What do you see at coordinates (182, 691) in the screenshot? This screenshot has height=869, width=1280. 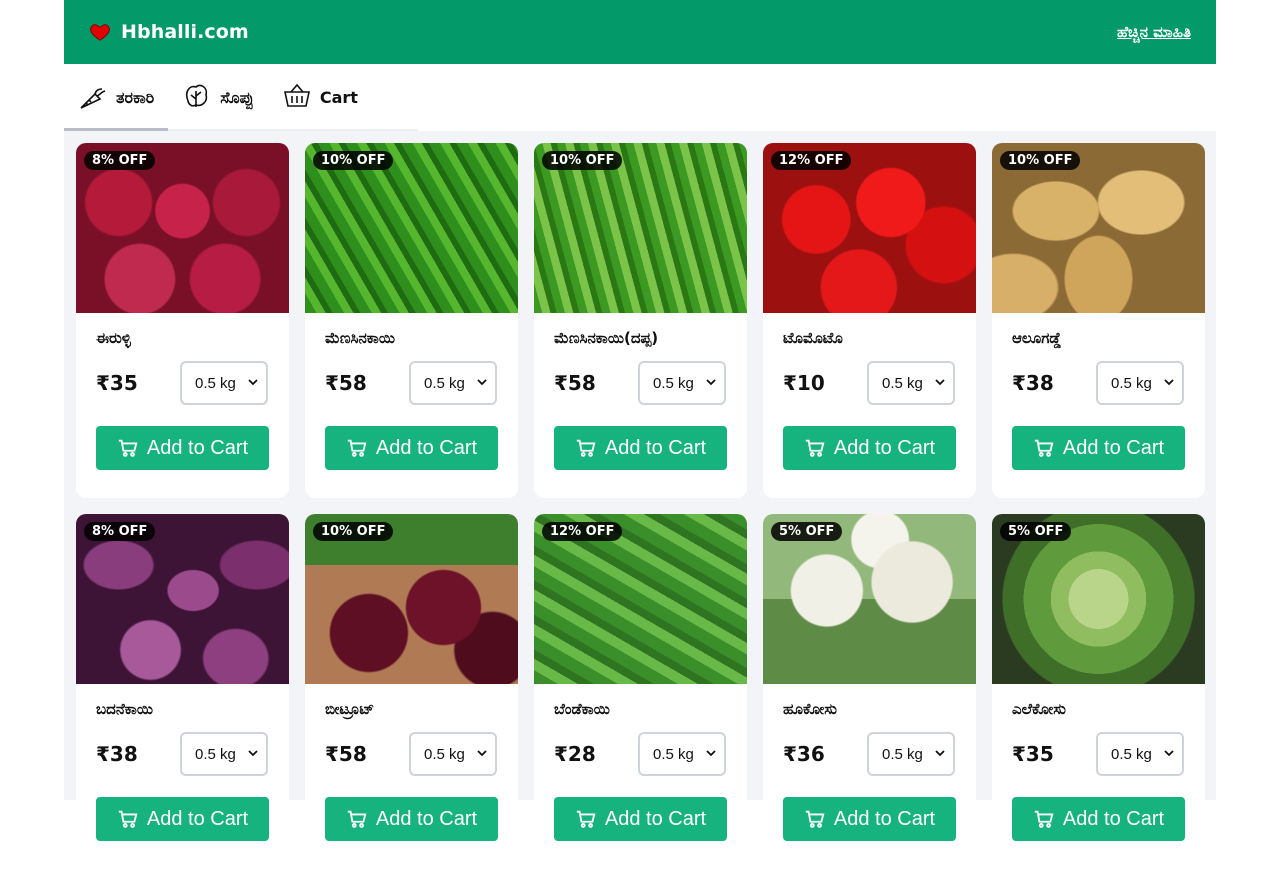 I see `product-card: 8% OFF ಬದನೆಕಾಯಿ ₹38 0.5 kg Add to Cart` at bounding box center [182, 691].